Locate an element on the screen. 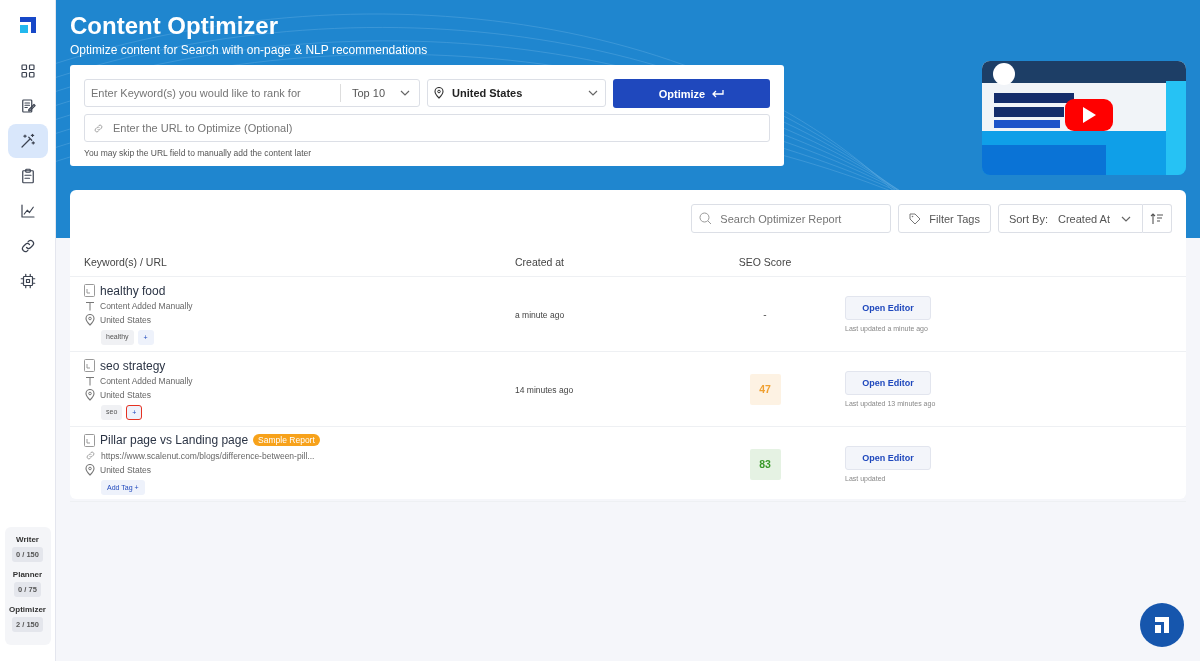 The image size is (1200, 661). tag-icon is located at coordinates (915, 218).